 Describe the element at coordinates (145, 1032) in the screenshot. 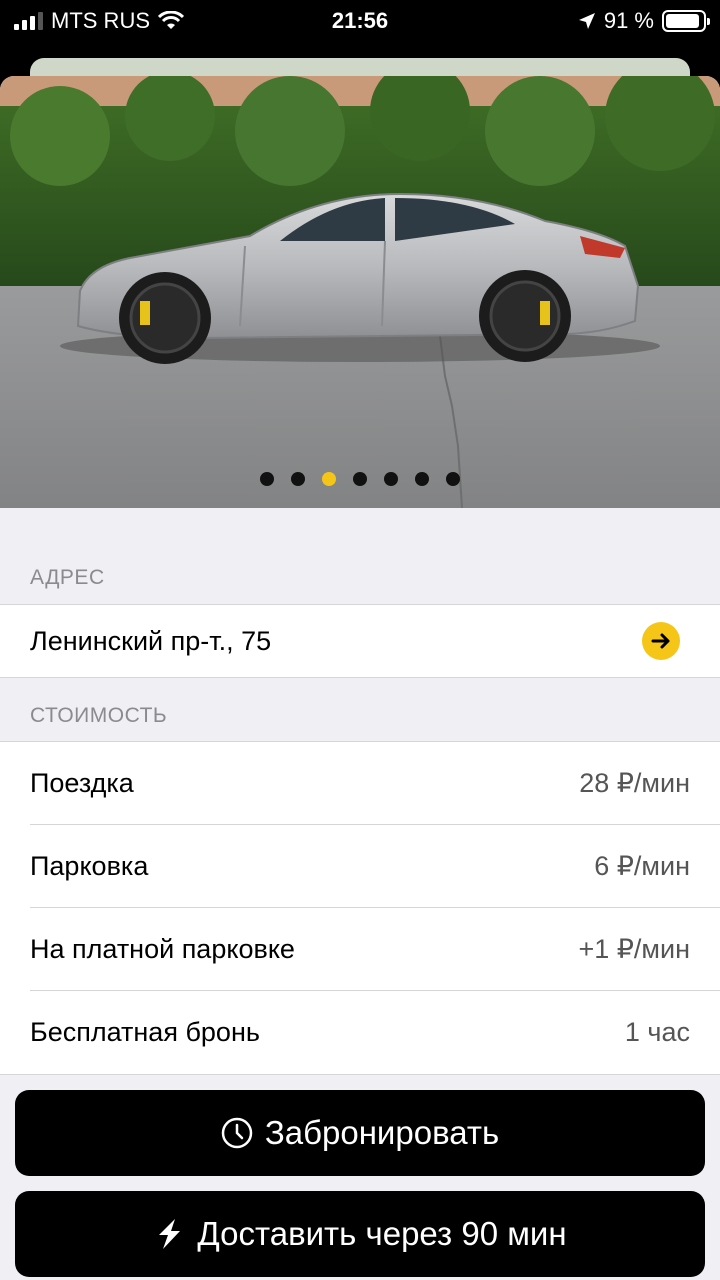

I see `price-label: Бесплатная бронь` at that location.